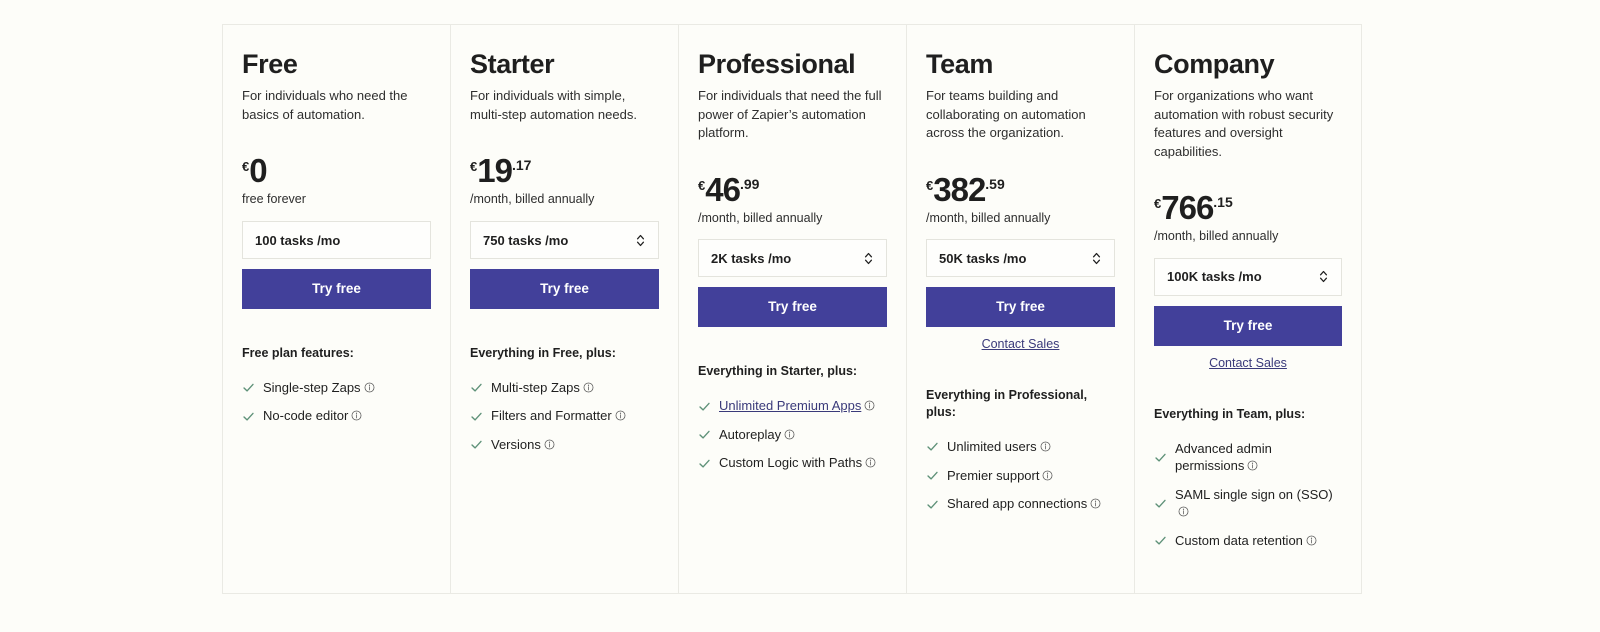  I want to click on feature-list: Single-step Zaps No-code editor, so click(336, 407).